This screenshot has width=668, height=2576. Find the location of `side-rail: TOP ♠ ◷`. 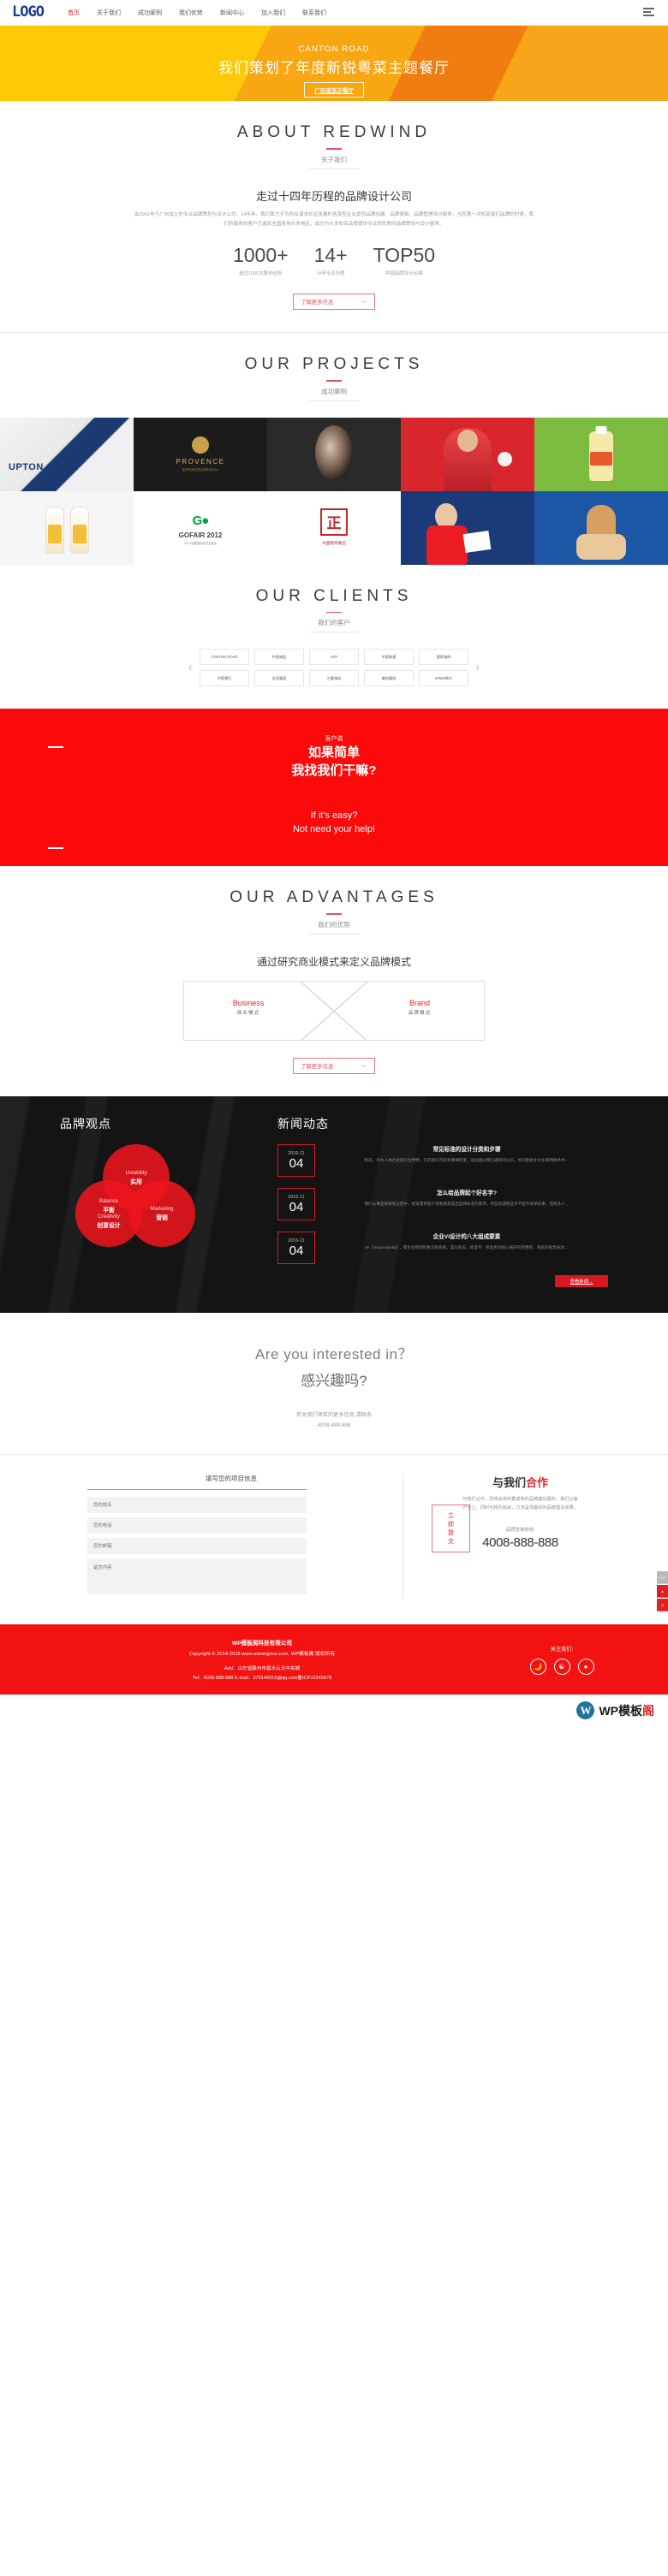

side-rail: TOP ♠ ◷ is located at coordinates (662, 1591).